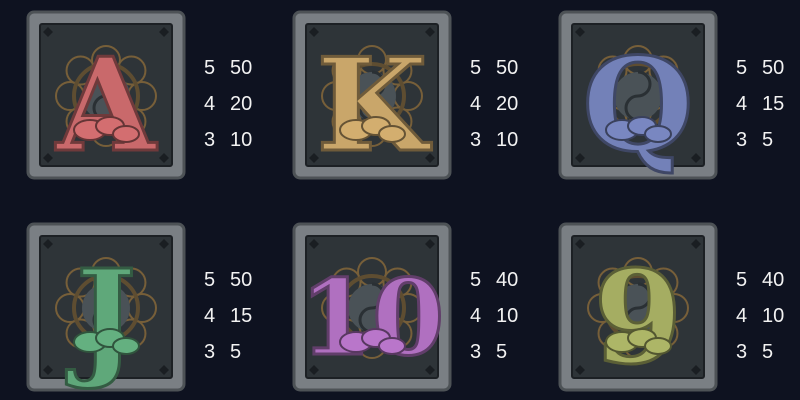  I want to click on symbol-tile-k: K, so click(372, 95).